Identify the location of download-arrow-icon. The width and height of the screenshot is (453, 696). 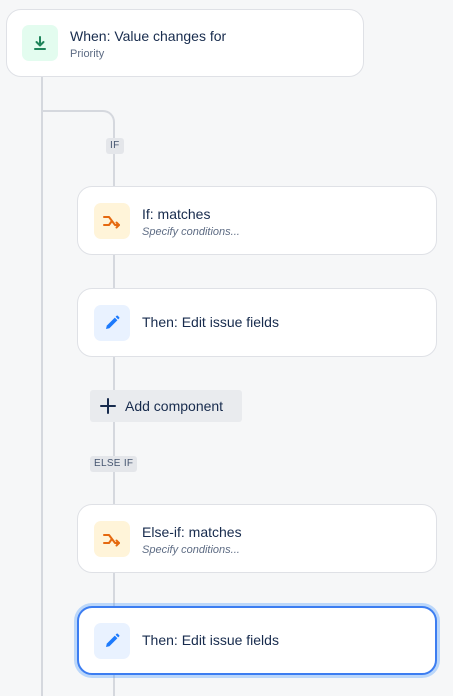
(40, 43).